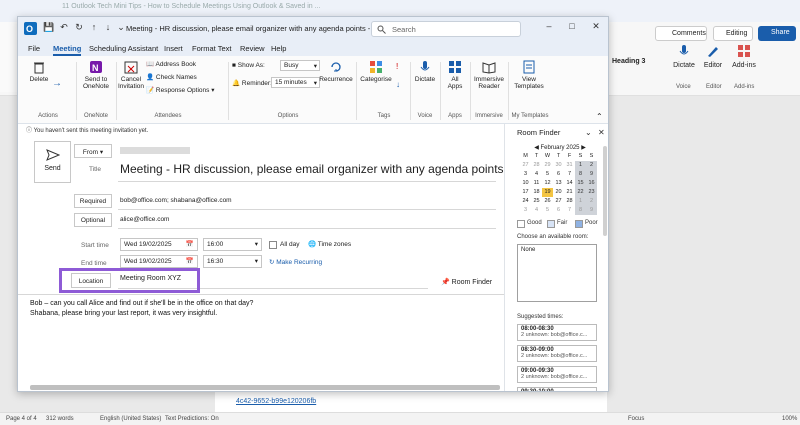 This screenshot has width=800, height=425. I want to click on collapse-ribbon-icon: ⌃, so click(599, 116).